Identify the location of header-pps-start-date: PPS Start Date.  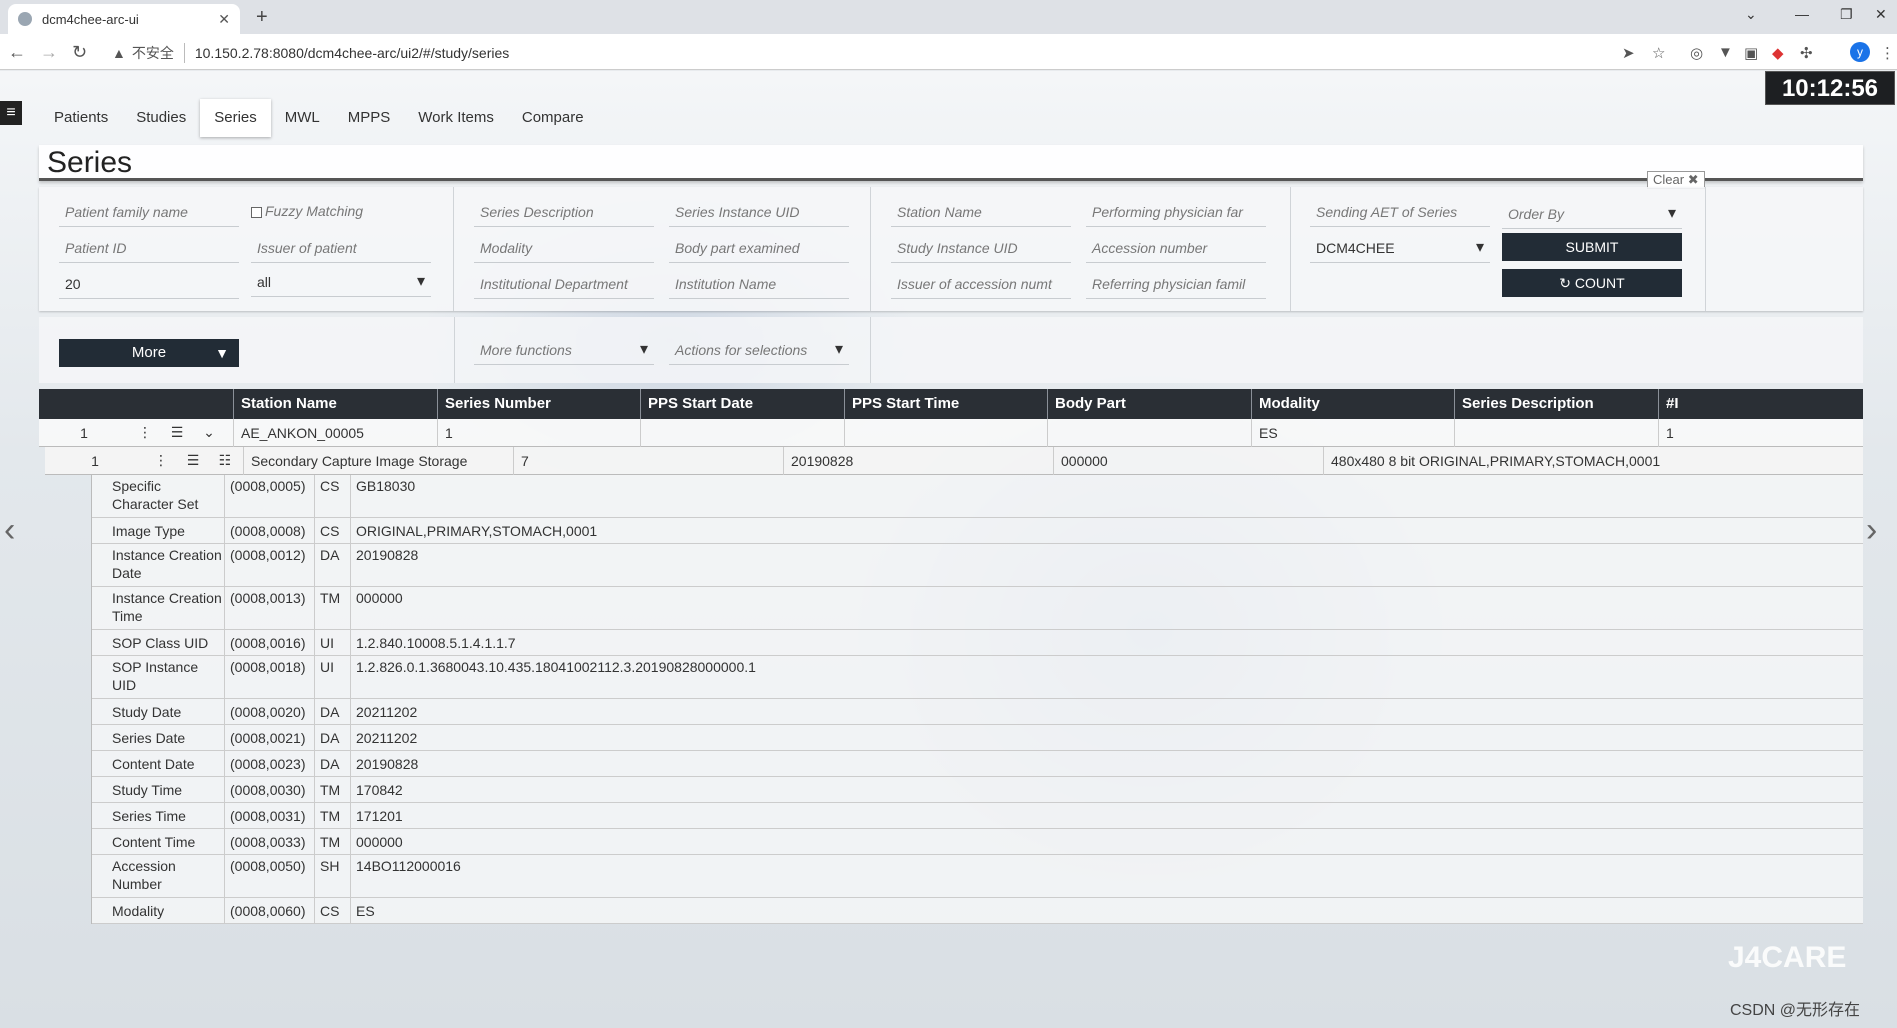
(742, 404).